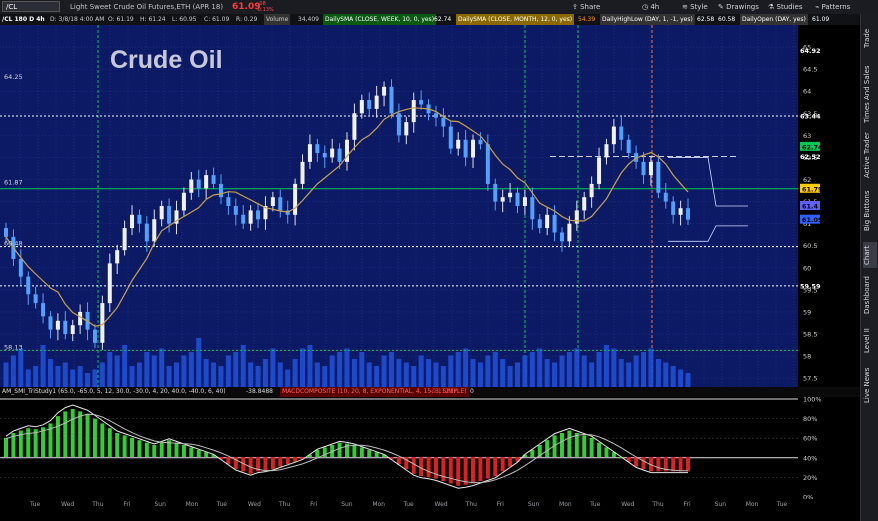  What do you see at coordinates (31, 6) in the screenshot?
I see `symbol-input: /CL` at bounding box center [31, 6].